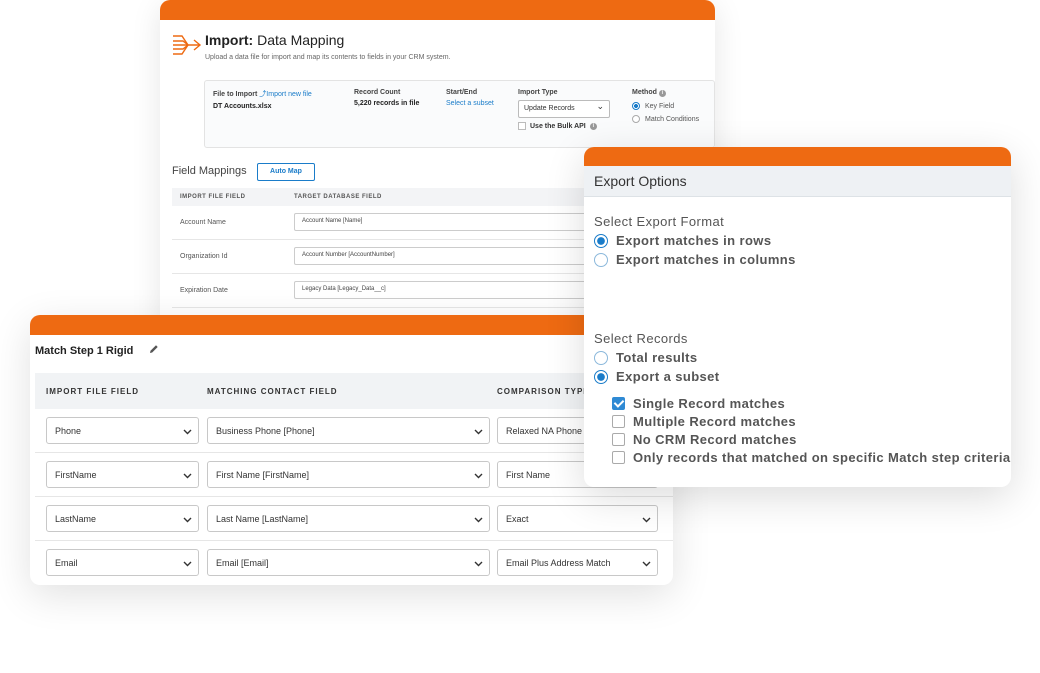 The width and height of the screenshot is (1040, 673). Describe the element at coordinates (618, 403) in the screenshot. I see `checkbox-checked-icon` at that location.